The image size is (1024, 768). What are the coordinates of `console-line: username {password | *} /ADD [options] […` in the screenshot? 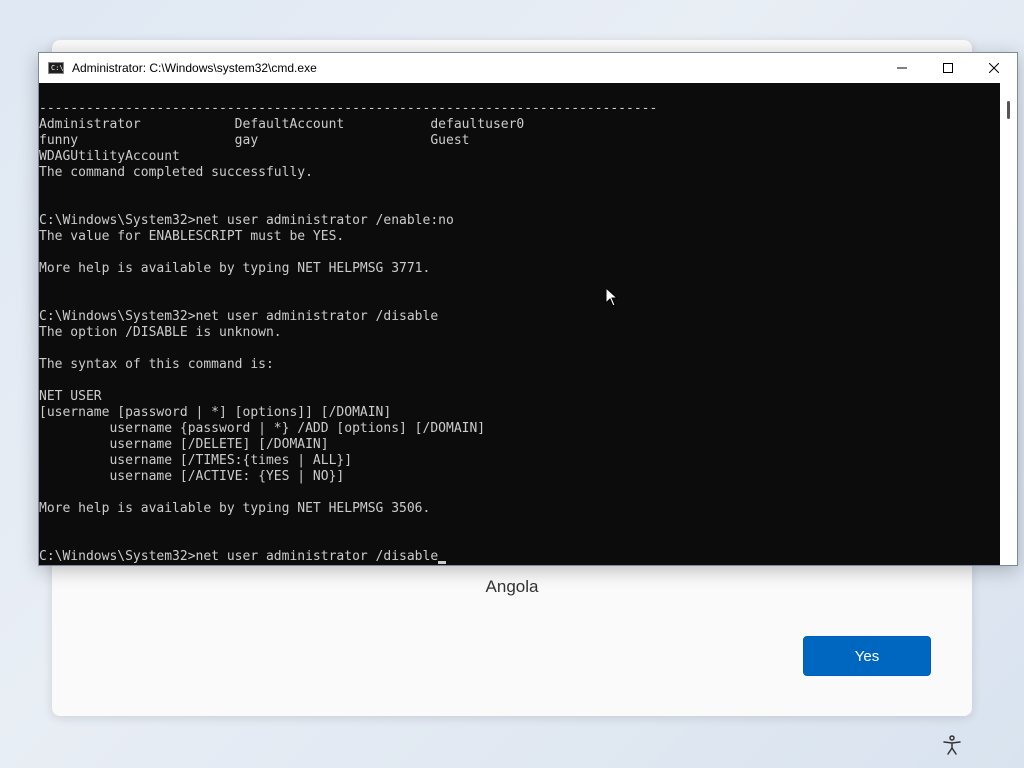 It's located at (262, 428).